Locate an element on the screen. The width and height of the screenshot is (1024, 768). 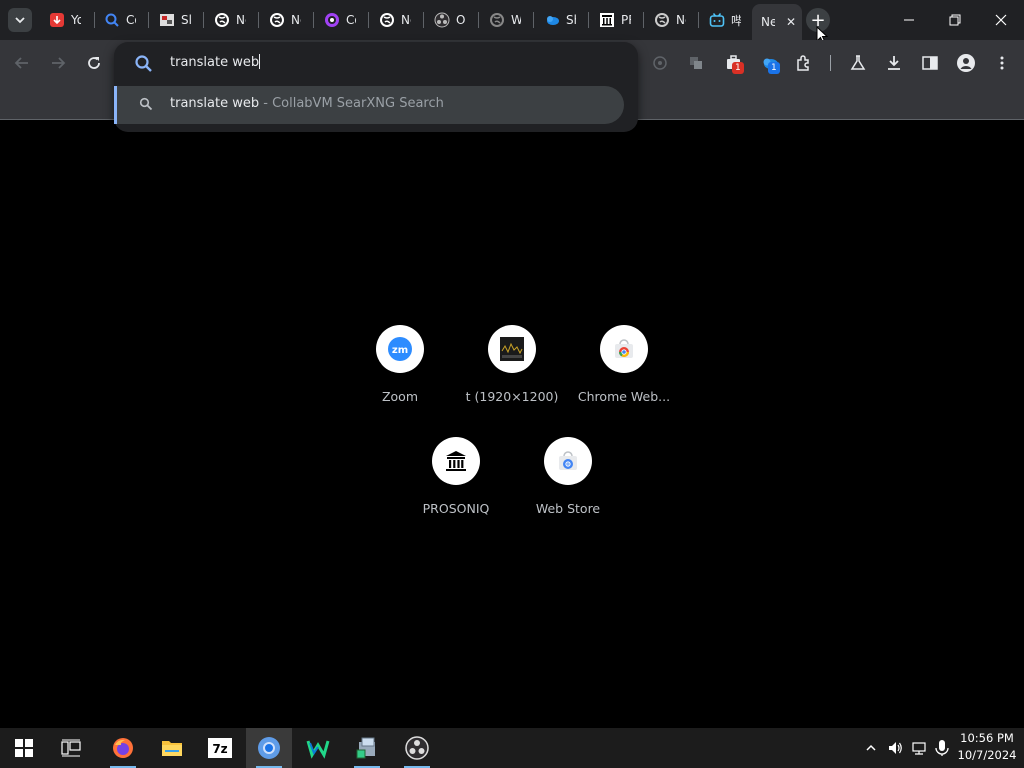
downloads-button is located at coordinates (894, 63).